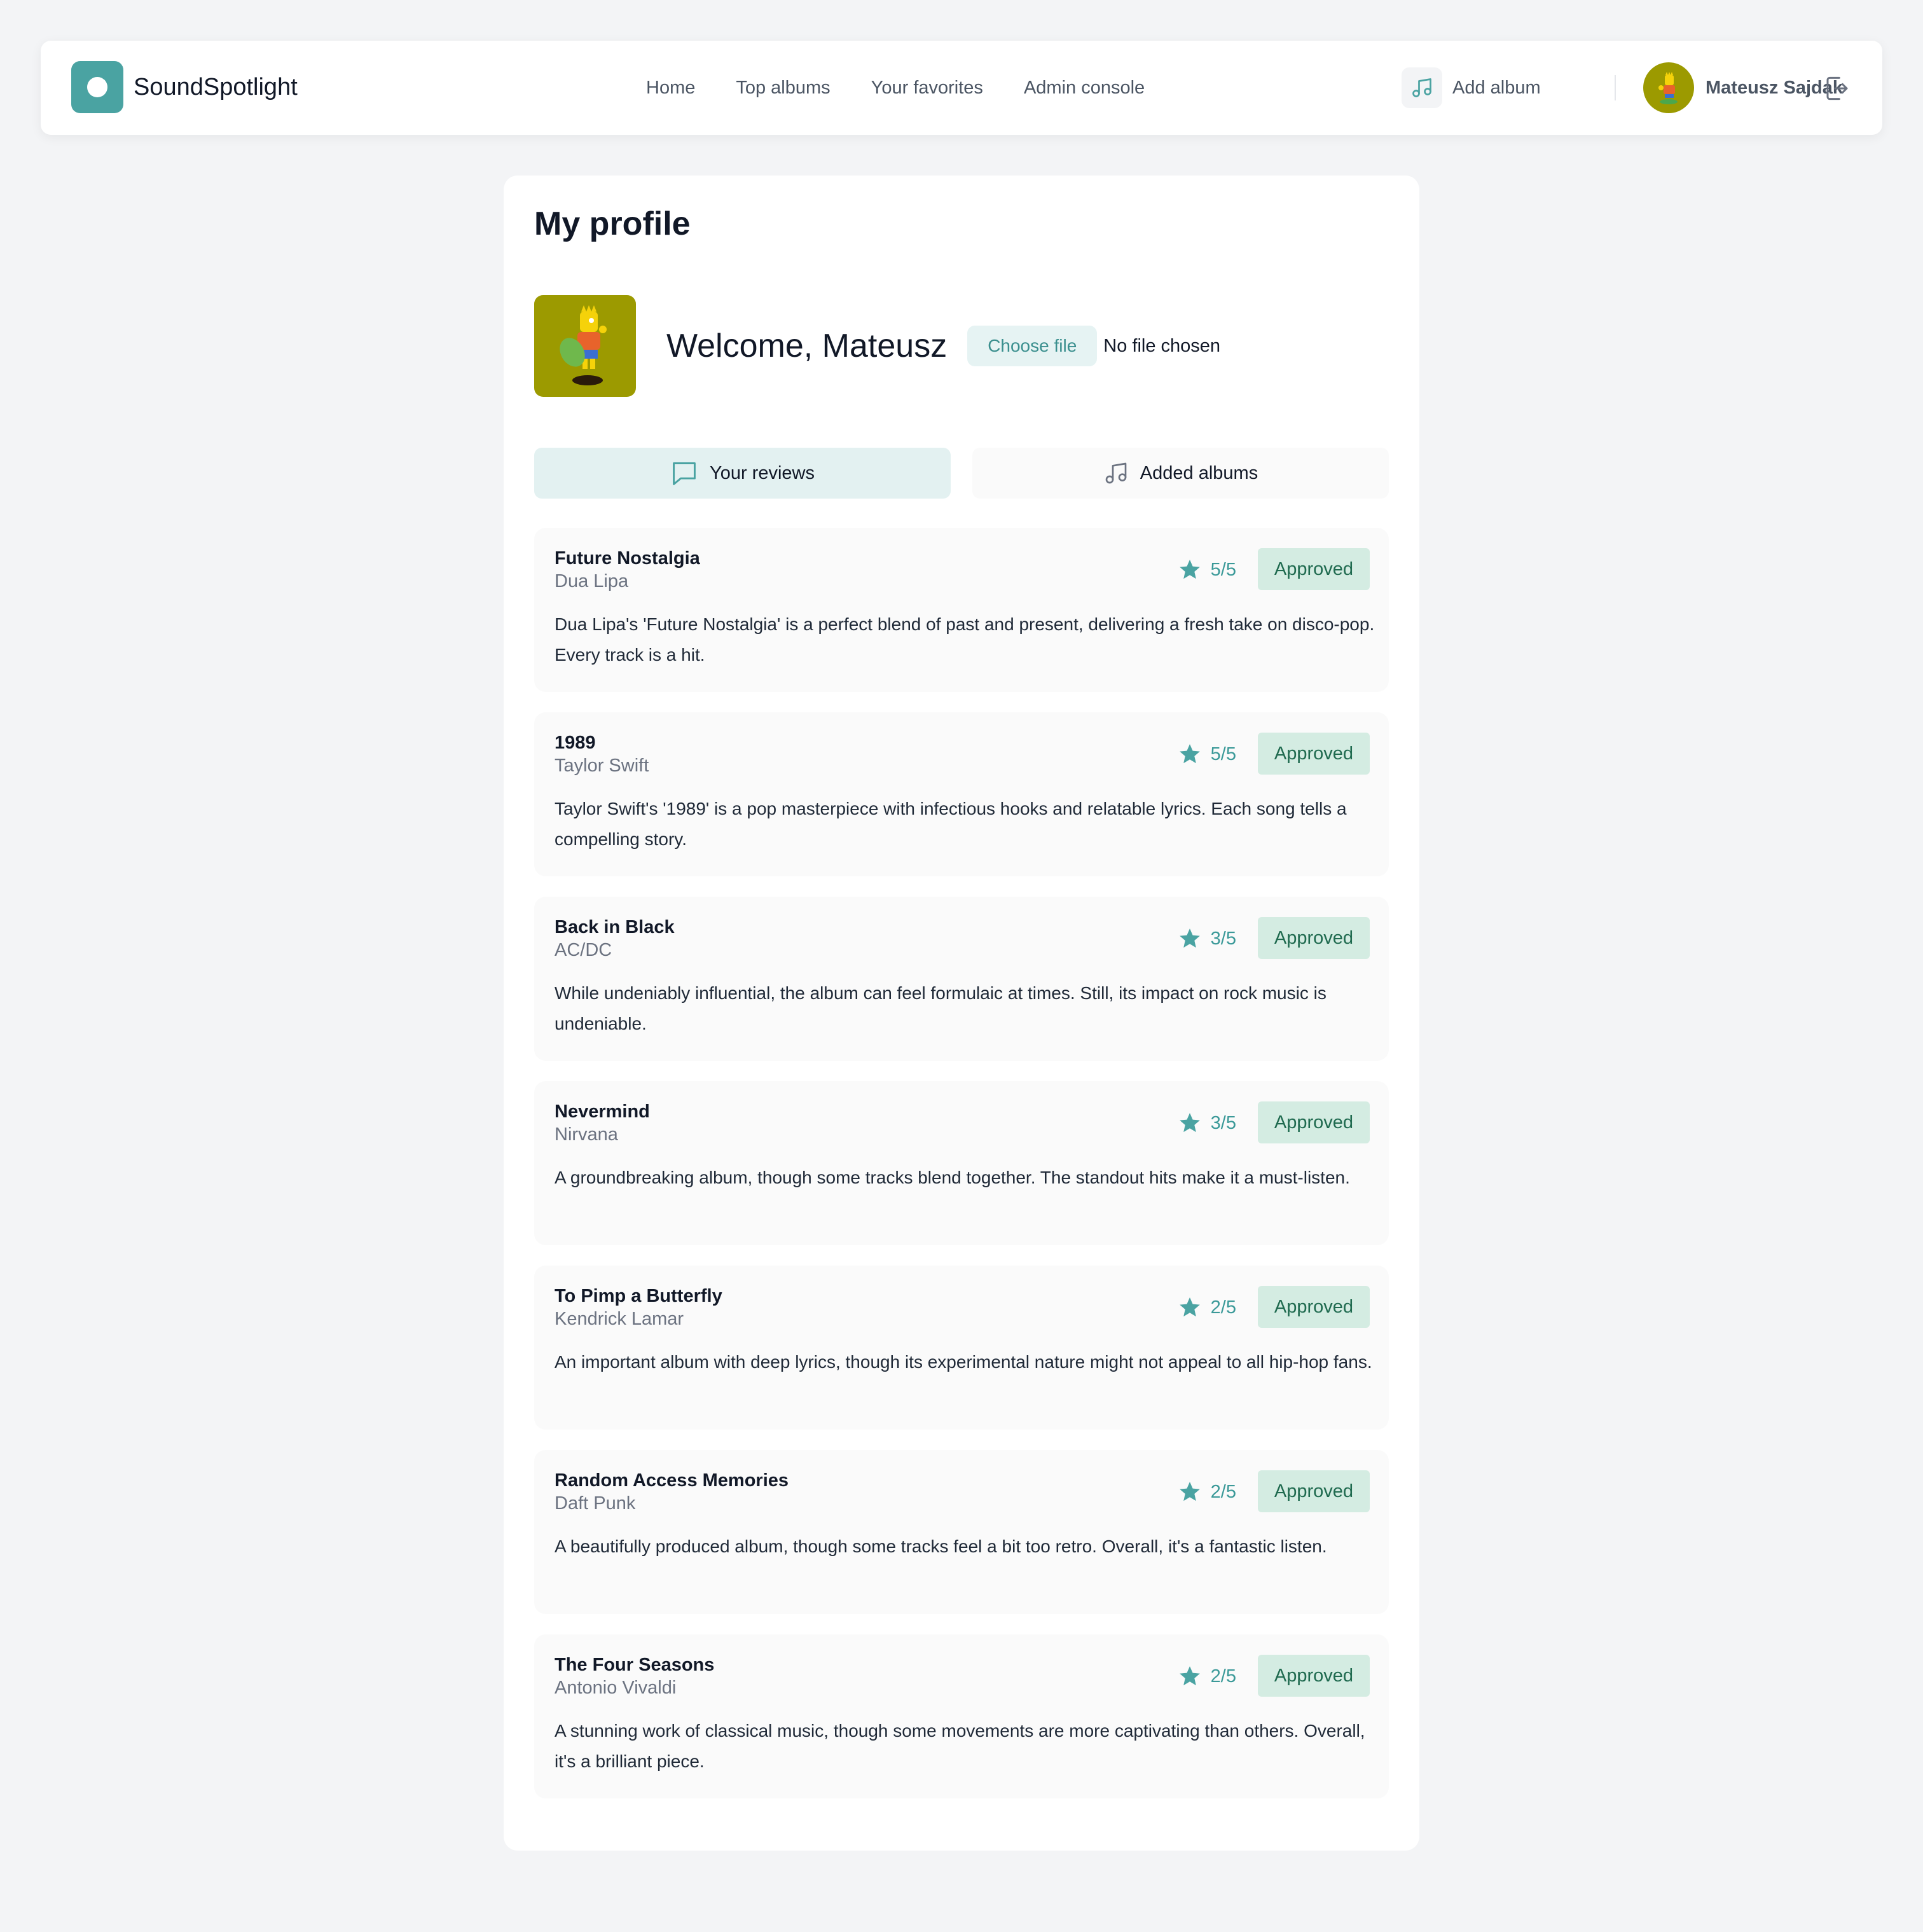 The image size is (1923, 1932). What do you see at coordinates (619, 1319) in the screenshot?
I see `review-artist: Kendrick Lamar` at bounding box center [619, 1319].